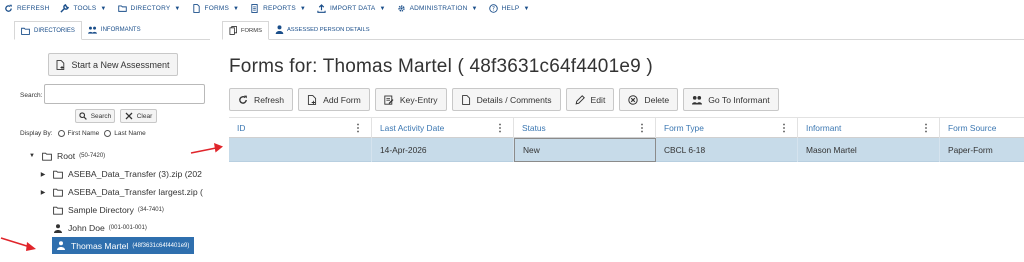  I want to click on left-panel-tabs: DIRECTORIES INFORMANTS, so click(112, 30).